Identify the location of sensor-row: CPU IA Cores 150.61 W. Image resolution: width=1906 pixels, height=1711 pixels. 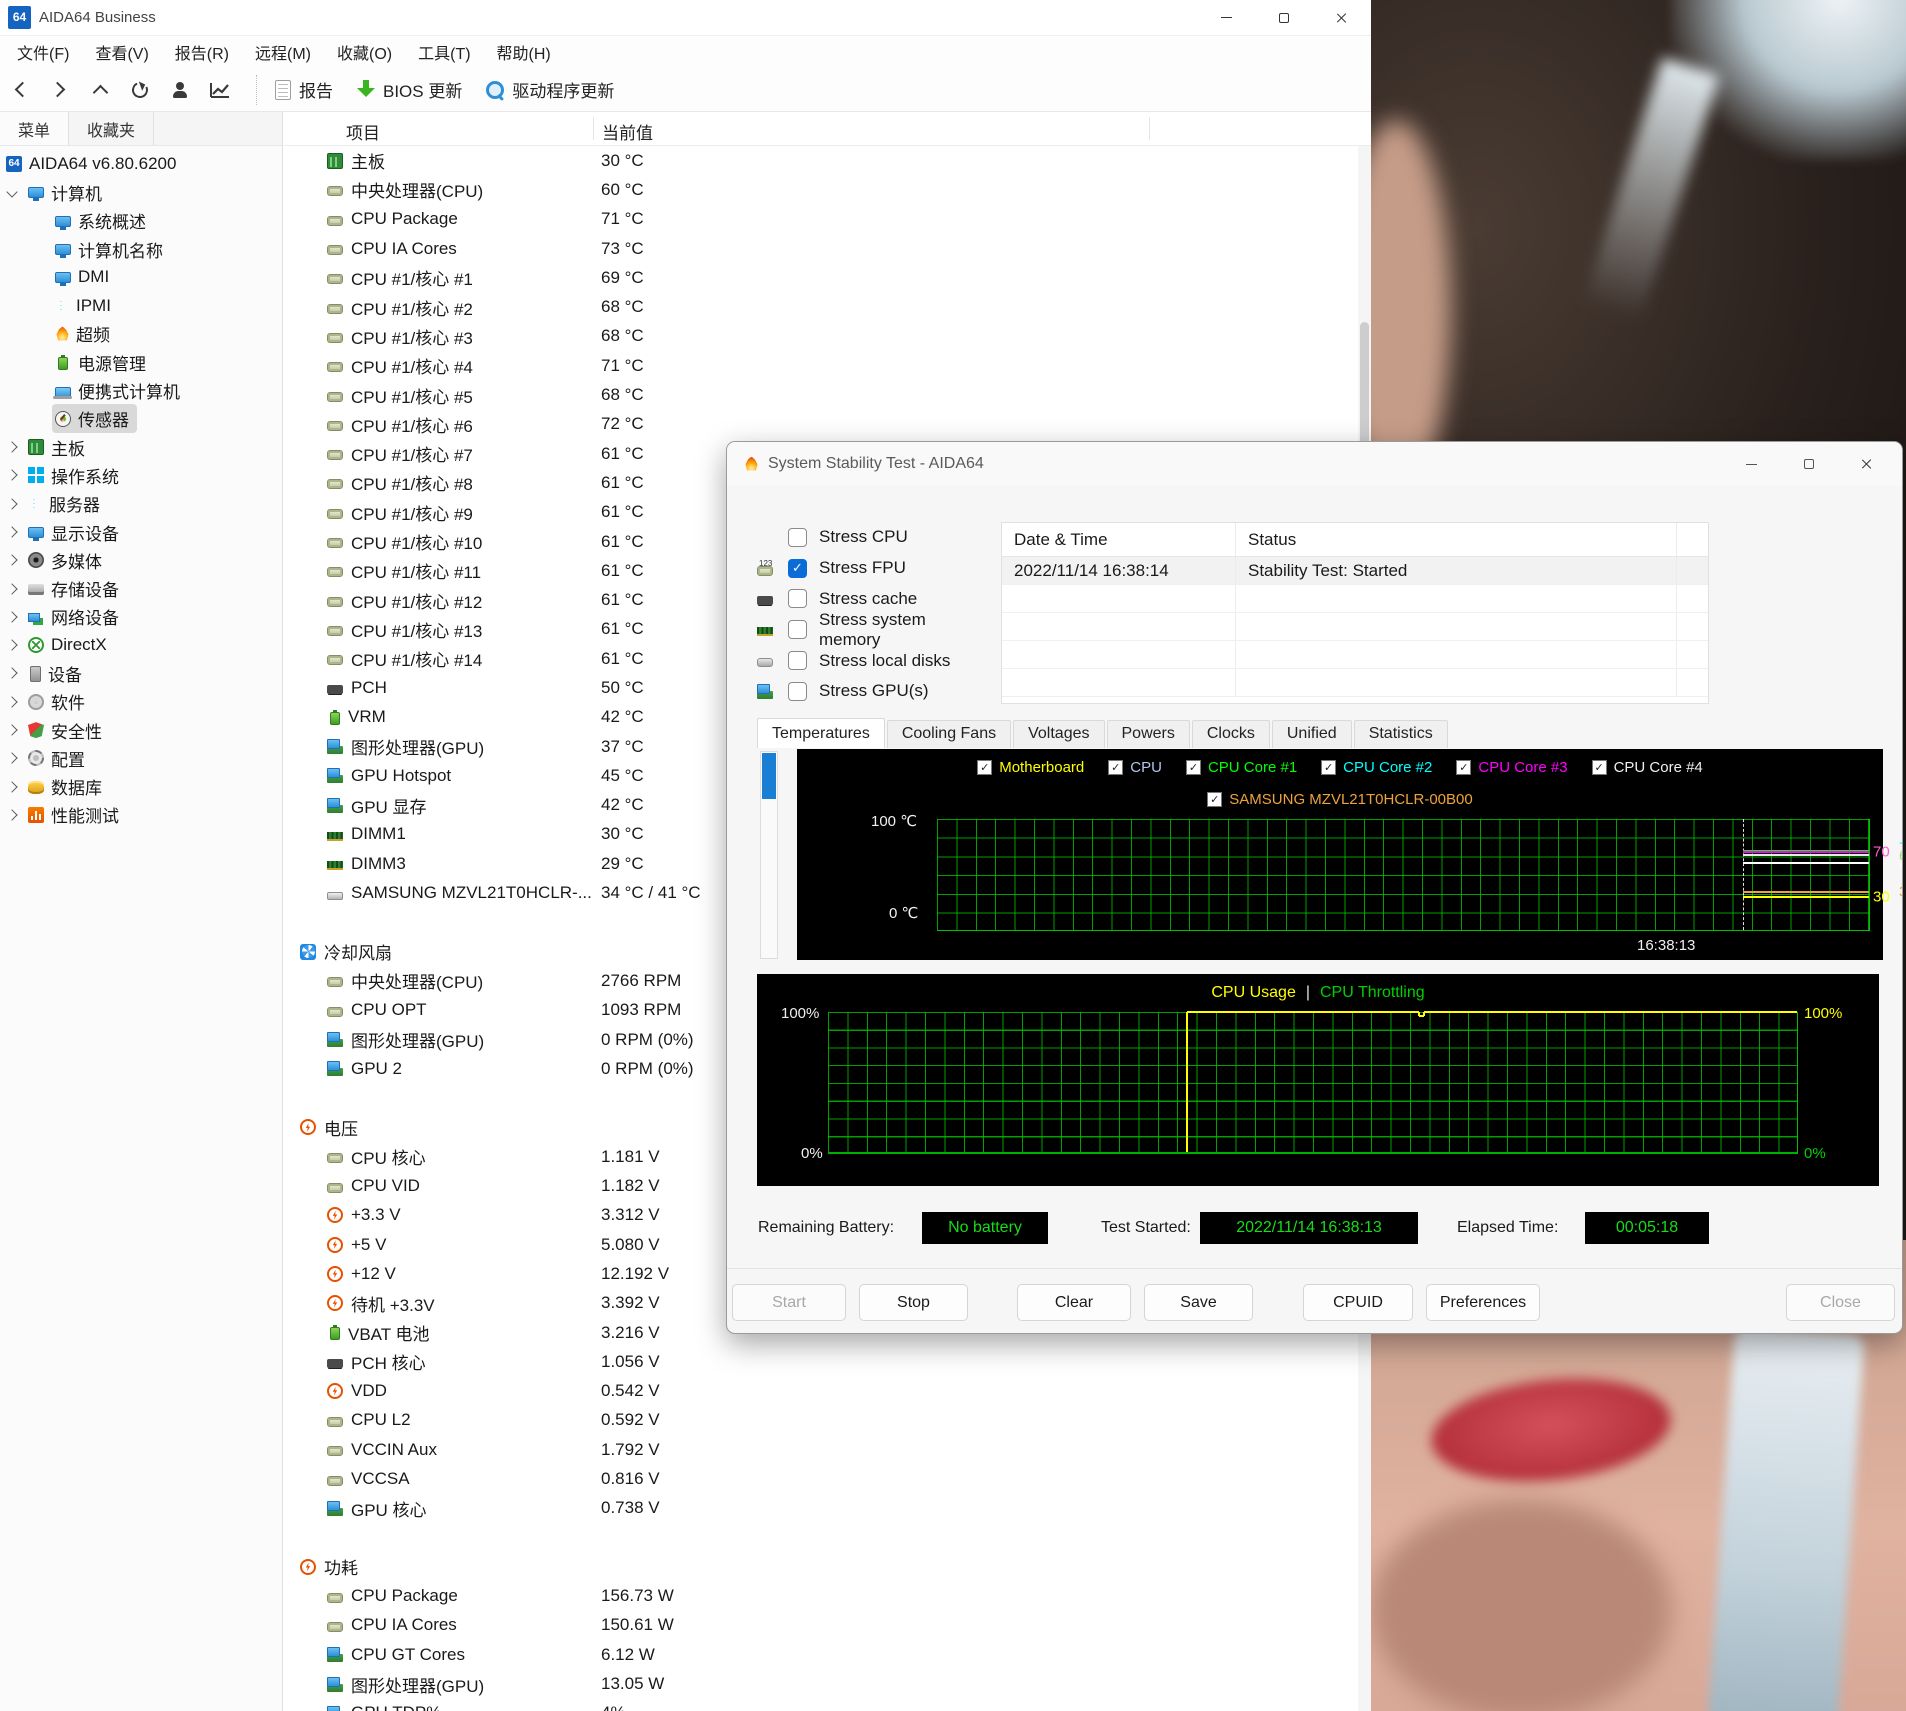
(818, 1625).